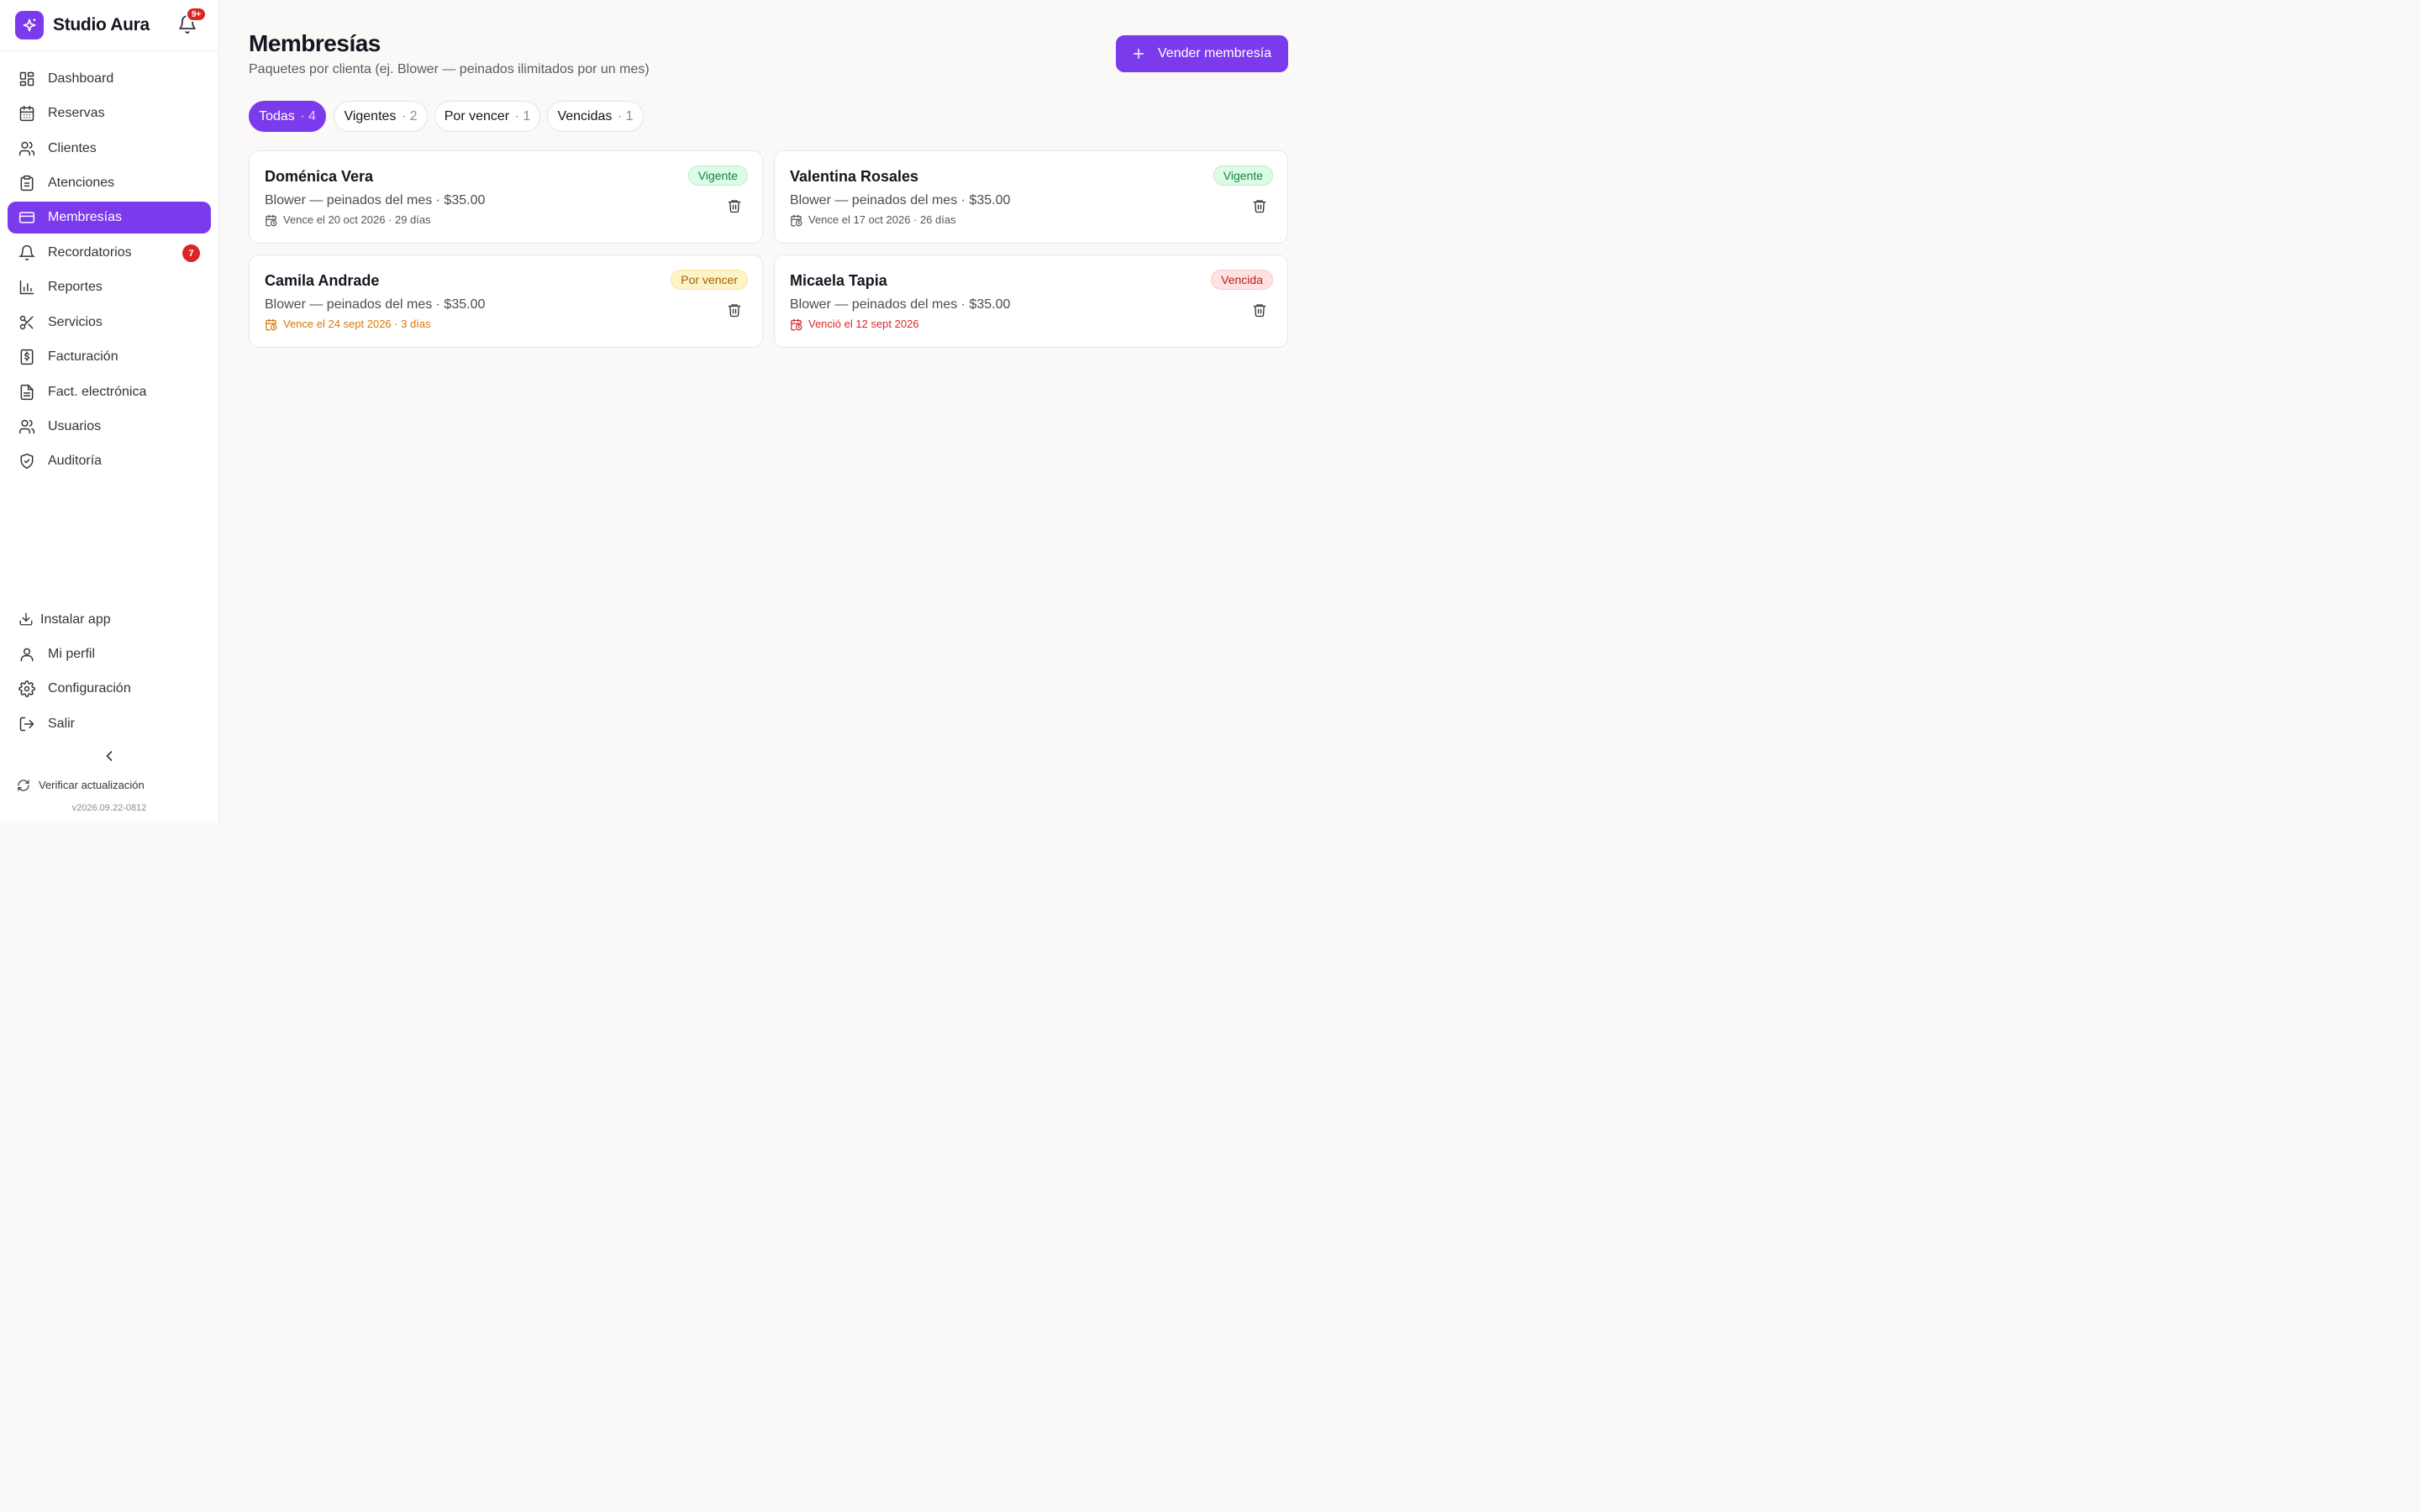  I want to click on sidebar-item-recordatorios: Recordatorios 7, so click(109, 253).